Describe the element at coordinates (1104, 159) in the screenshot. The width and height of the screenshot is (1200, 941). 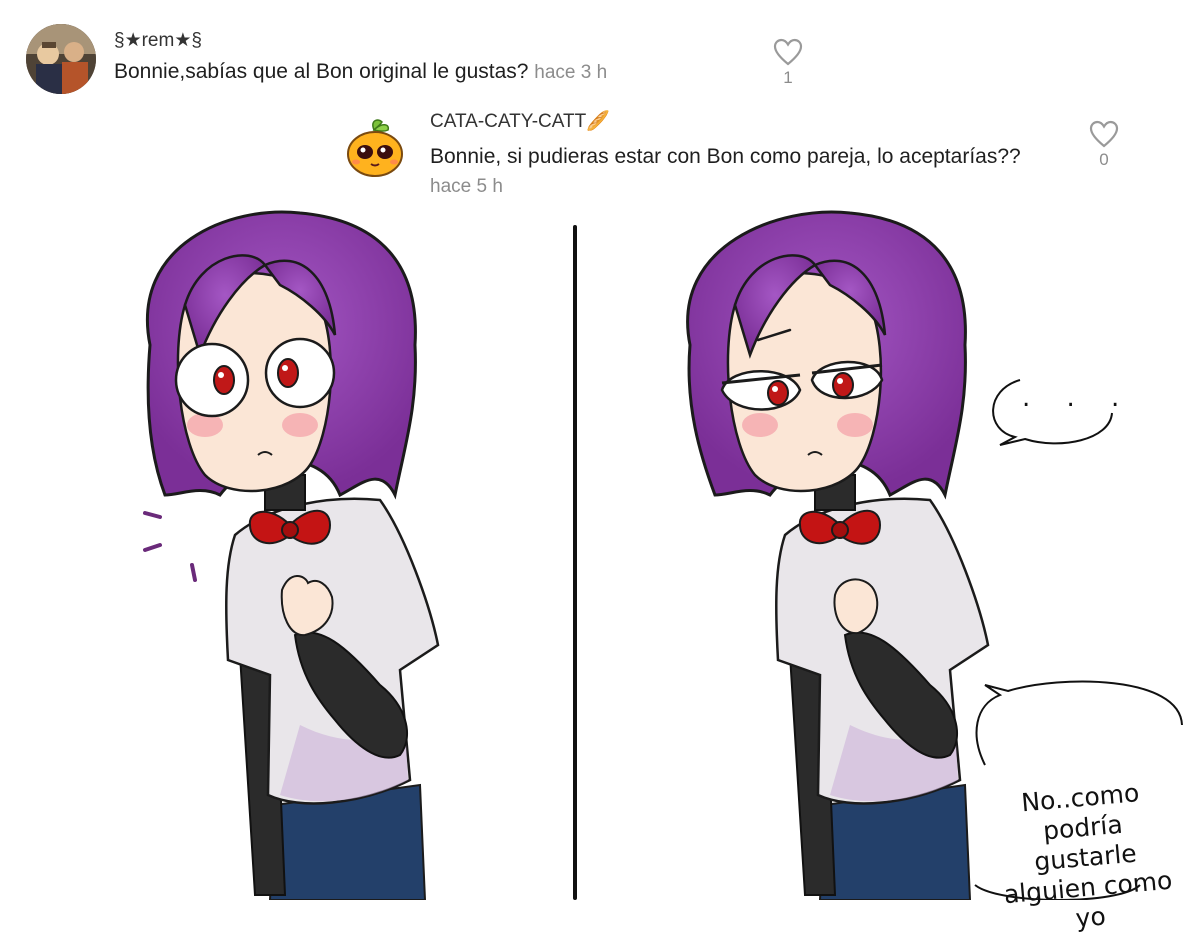
I see `like-count: 0` at that location.